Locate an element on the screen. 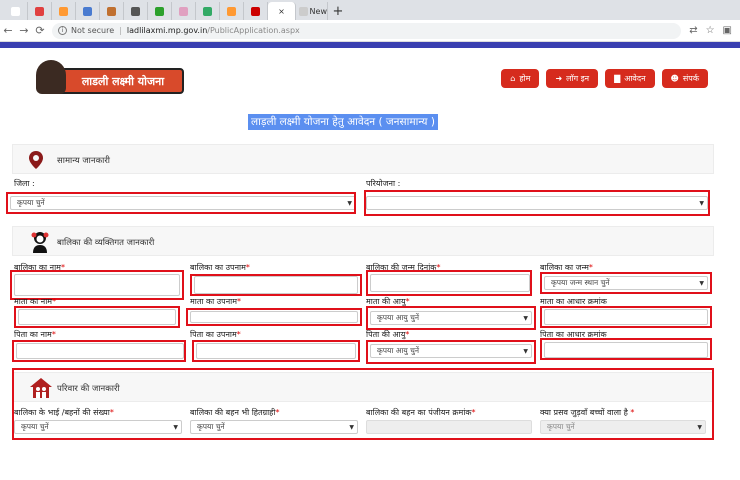 The height and width of the screenshot is (480, 740). mother-surname-label: माता का उपनाम* is located at coordinates (215, 301).